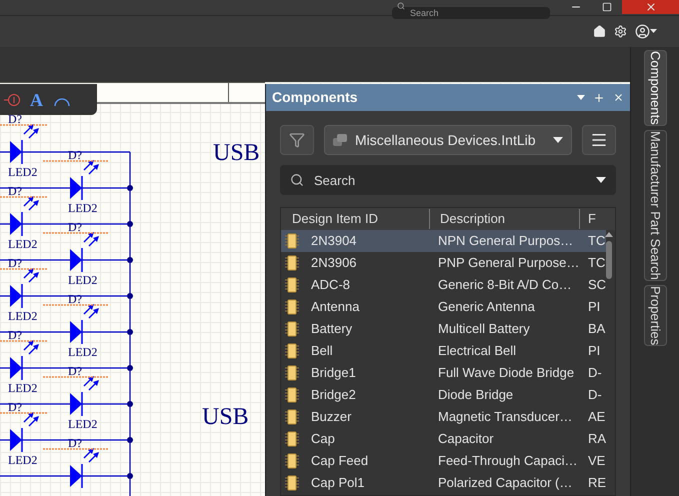  I want to click on text-tool-button: A, so click(36, 99).